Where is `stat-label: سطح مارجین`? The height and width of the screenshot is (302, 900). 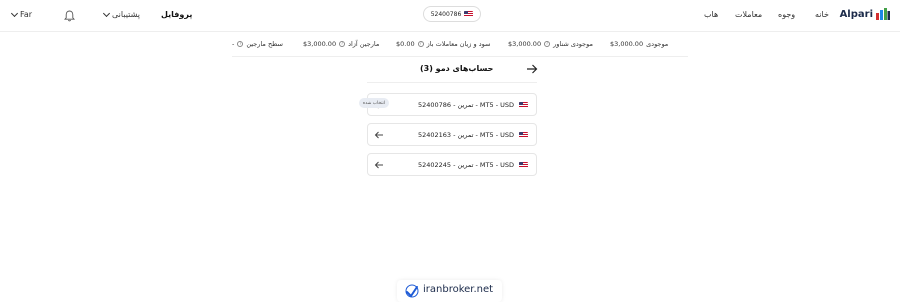
stat-label: سطح مارجین is located at coordinates (264, 44).